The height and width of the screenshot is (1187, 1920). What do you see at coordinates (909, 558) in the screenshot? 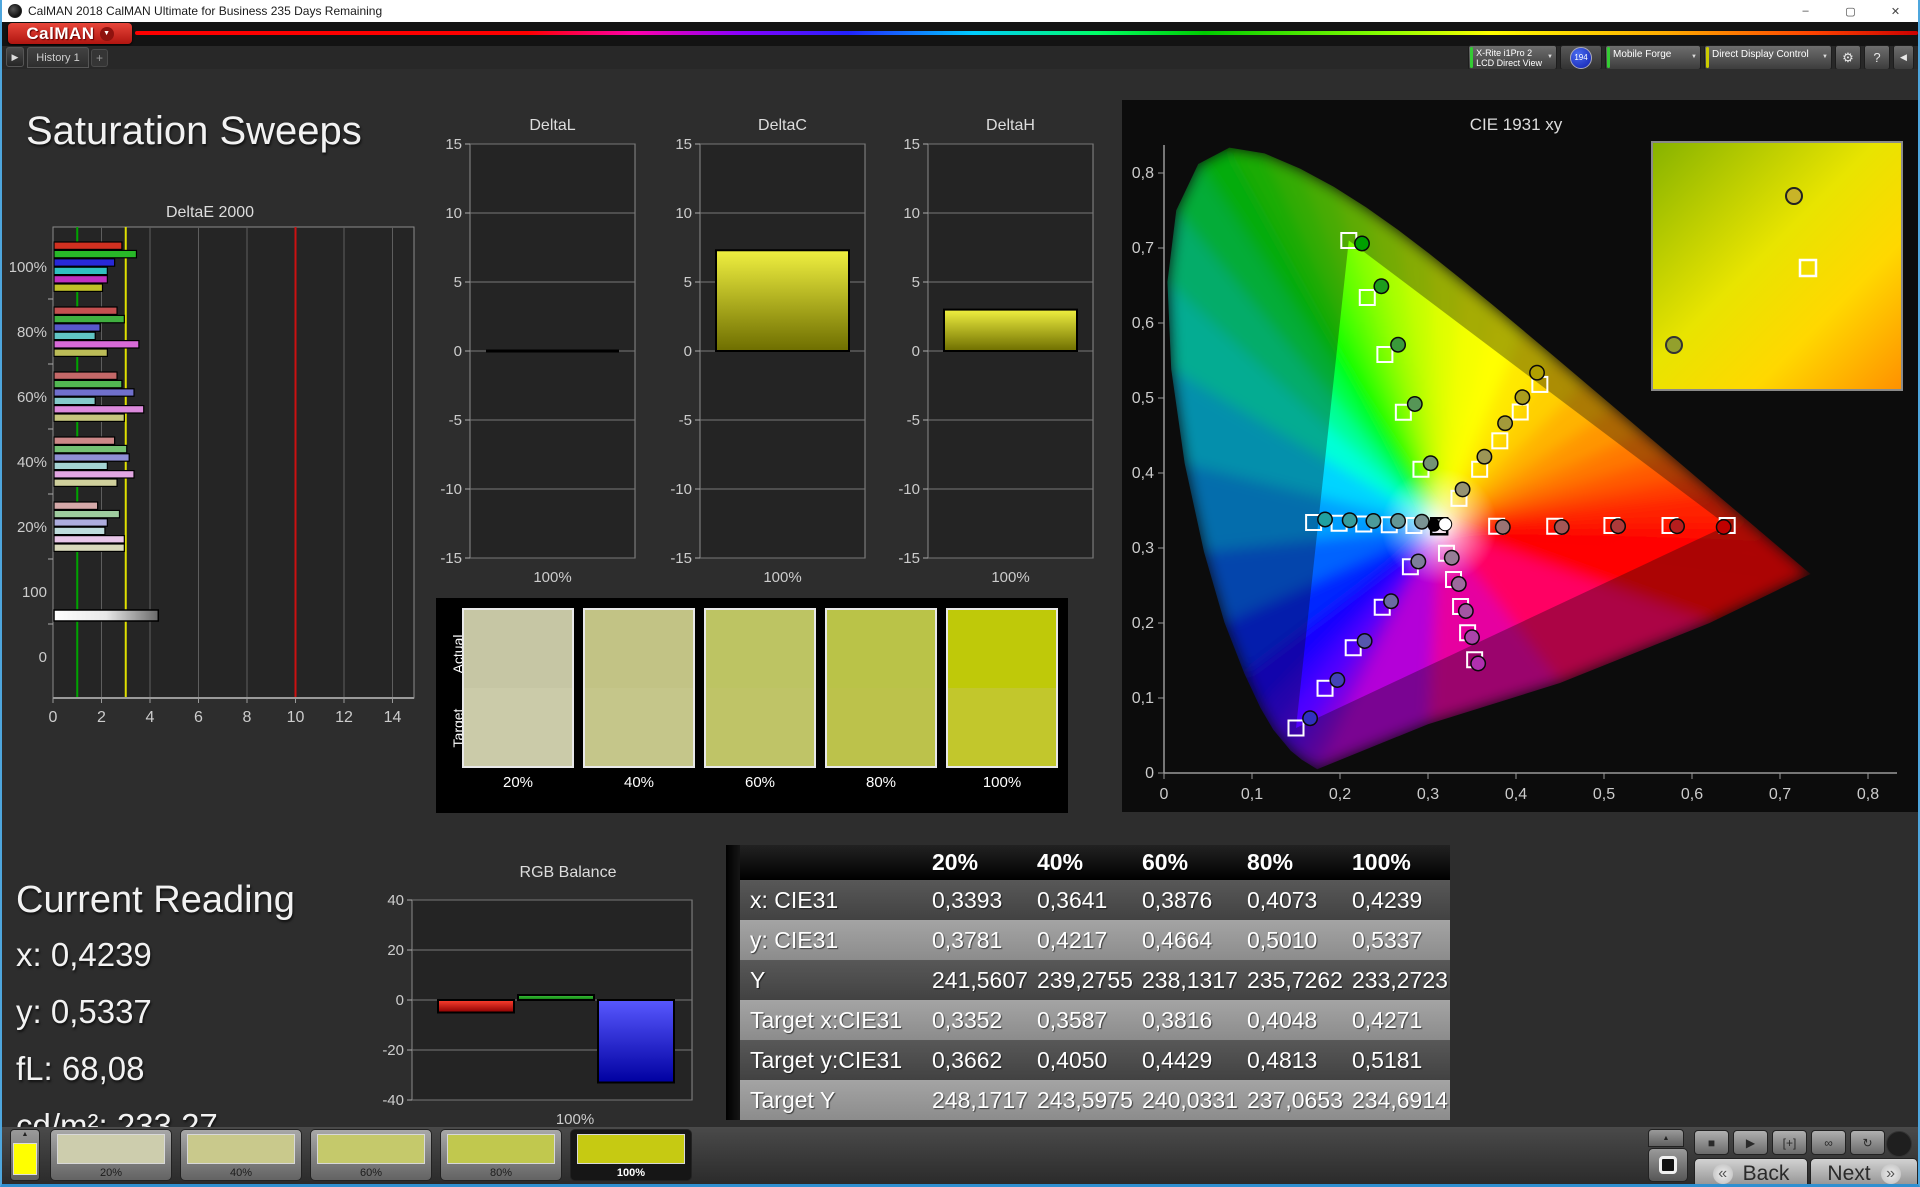
I see `svg-text: -15` at bounding box center [909, 558].